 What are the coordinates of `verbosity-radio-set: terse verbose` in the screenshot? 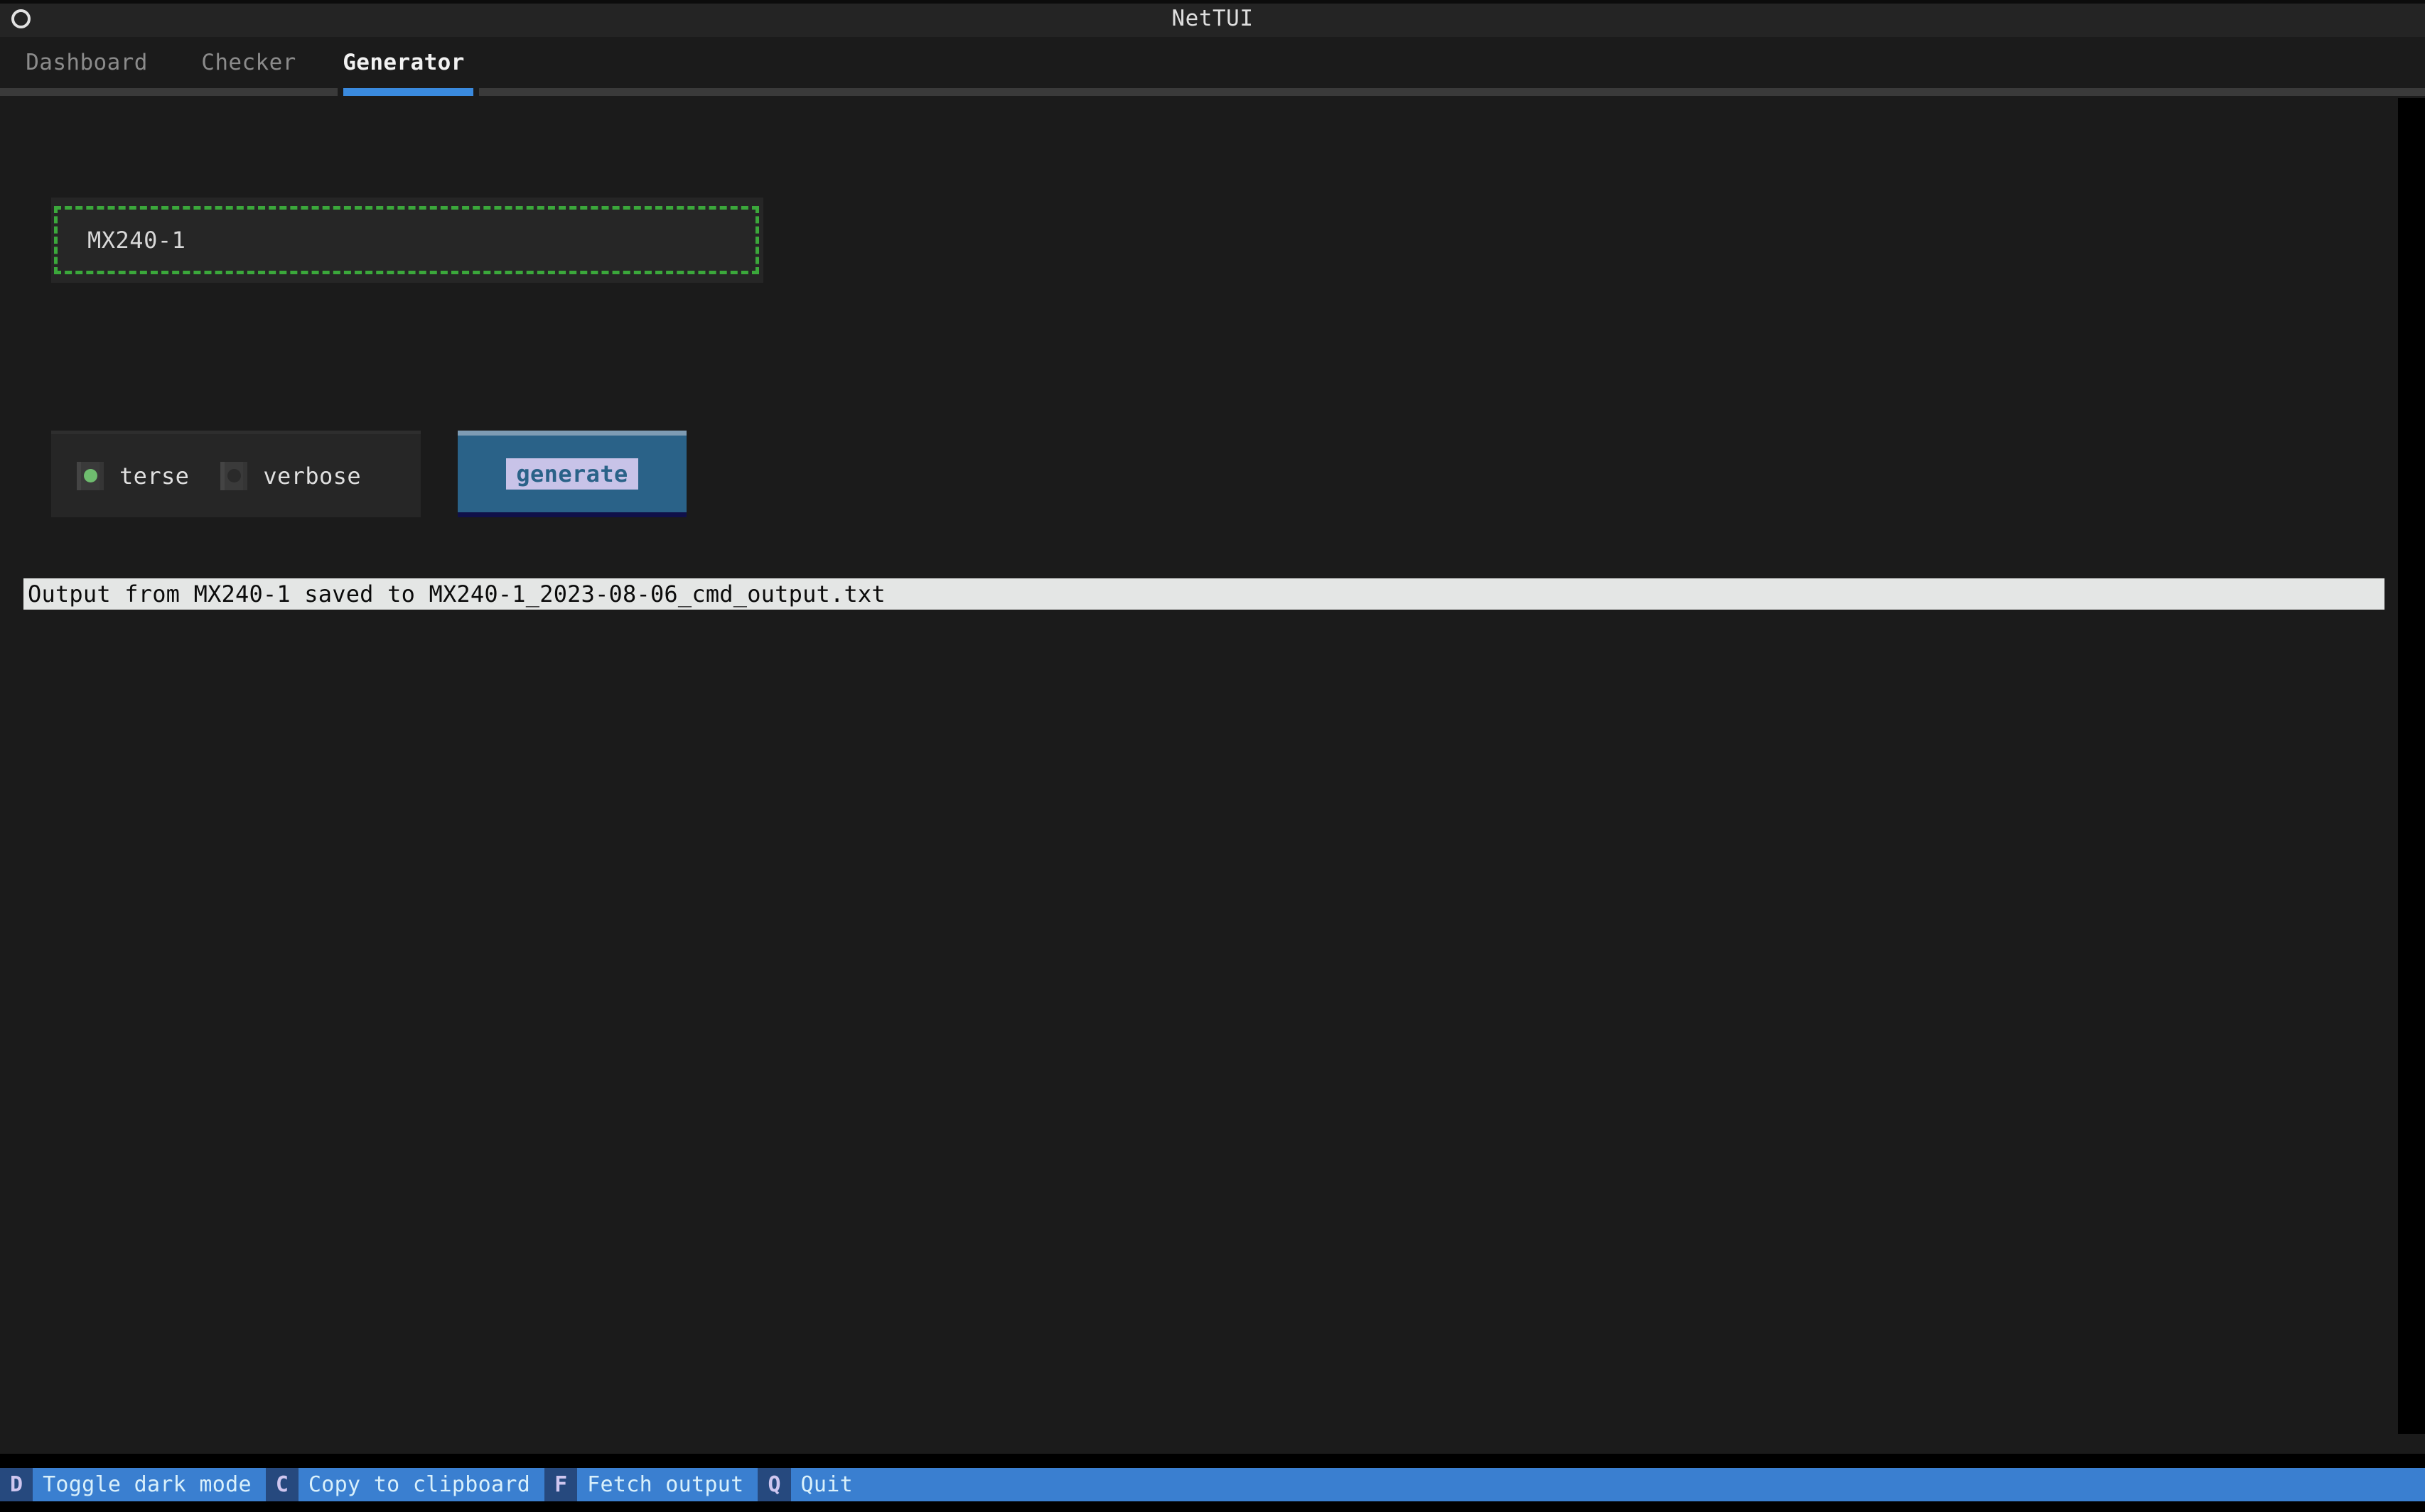 It's located at (236, 474).